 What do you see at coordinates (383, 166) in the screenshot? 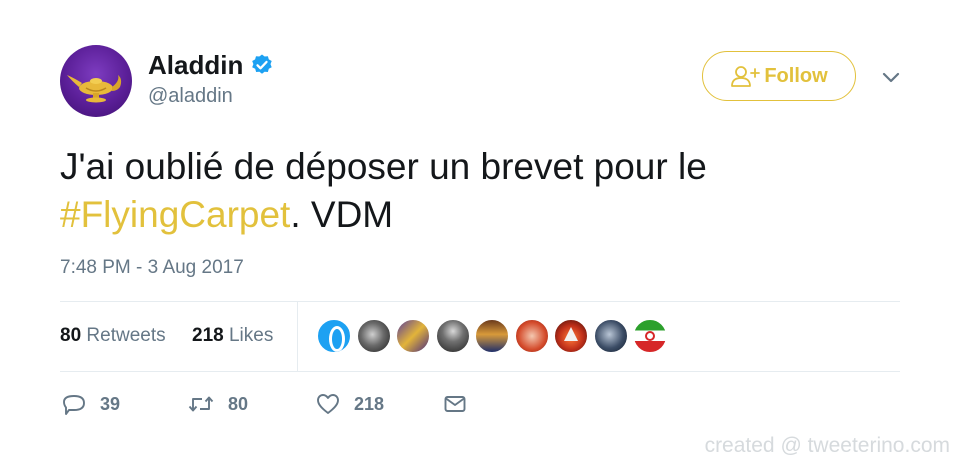
I see `tweet-text-before: J'ai oublié de déposer un brevet pour le` at bounding box center [383, 166].